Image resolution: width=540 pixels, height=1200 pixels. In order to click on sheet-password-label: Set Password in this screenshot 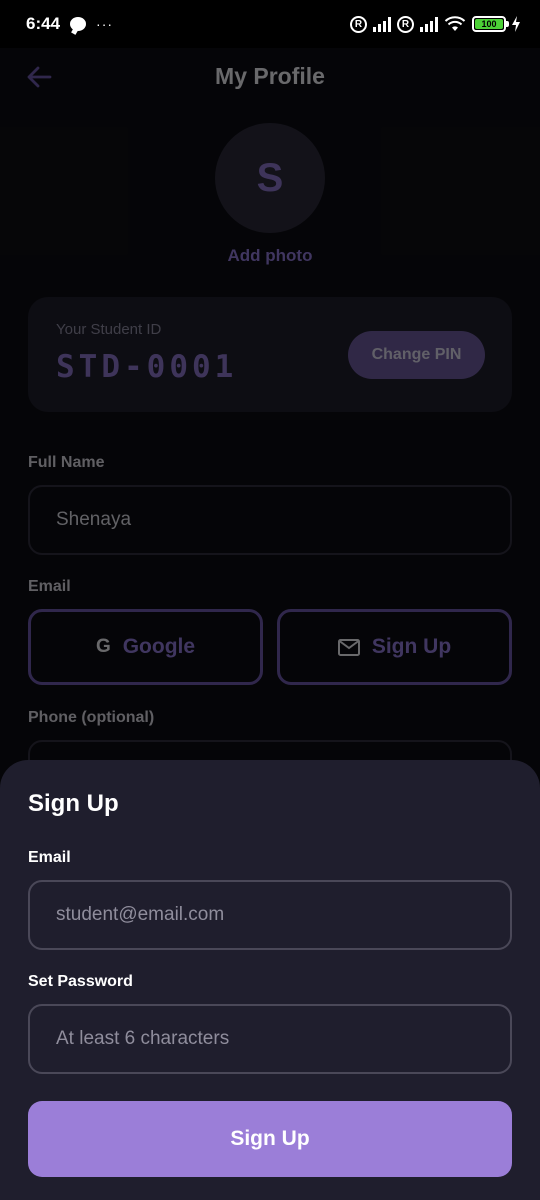, I will do `click(80, 981)`.